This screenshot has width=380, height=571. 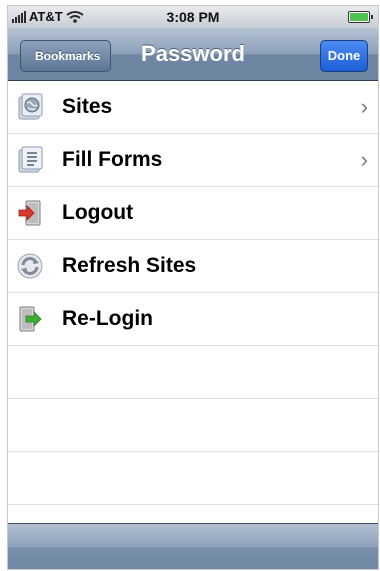 What do you see at coordinates (193, 546) in the screenshot?
I see `bottom-toolbar` at bounding box center [193, 546].